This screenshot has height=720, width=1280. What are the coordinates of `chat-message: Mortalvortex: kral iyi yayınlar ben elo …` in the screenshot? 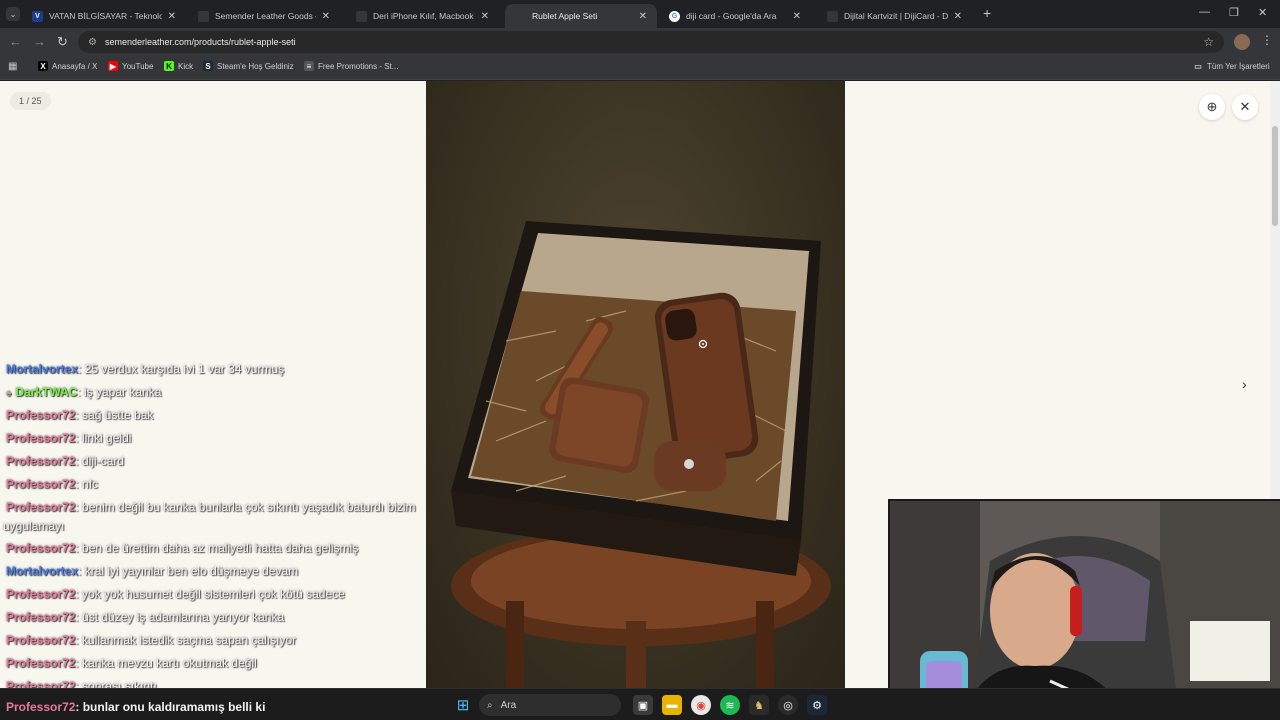 It's located at (152, 571).